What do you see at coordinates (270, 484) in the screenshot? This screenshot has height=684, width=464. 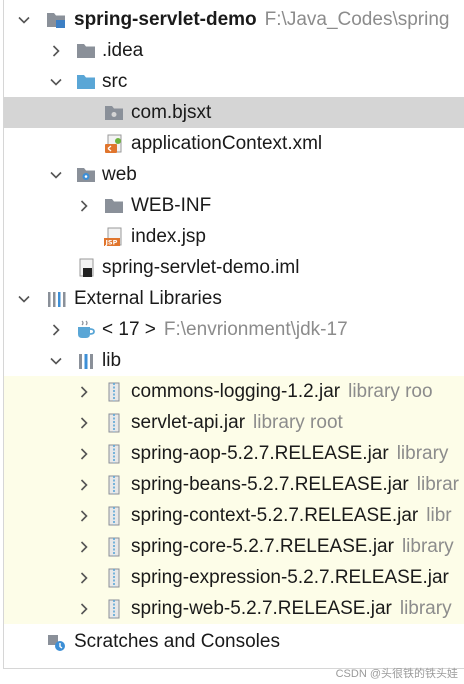 I see `jar-name: spring-beans-5.2.7.RELEASE.jar` at bounding box center [270, 484].